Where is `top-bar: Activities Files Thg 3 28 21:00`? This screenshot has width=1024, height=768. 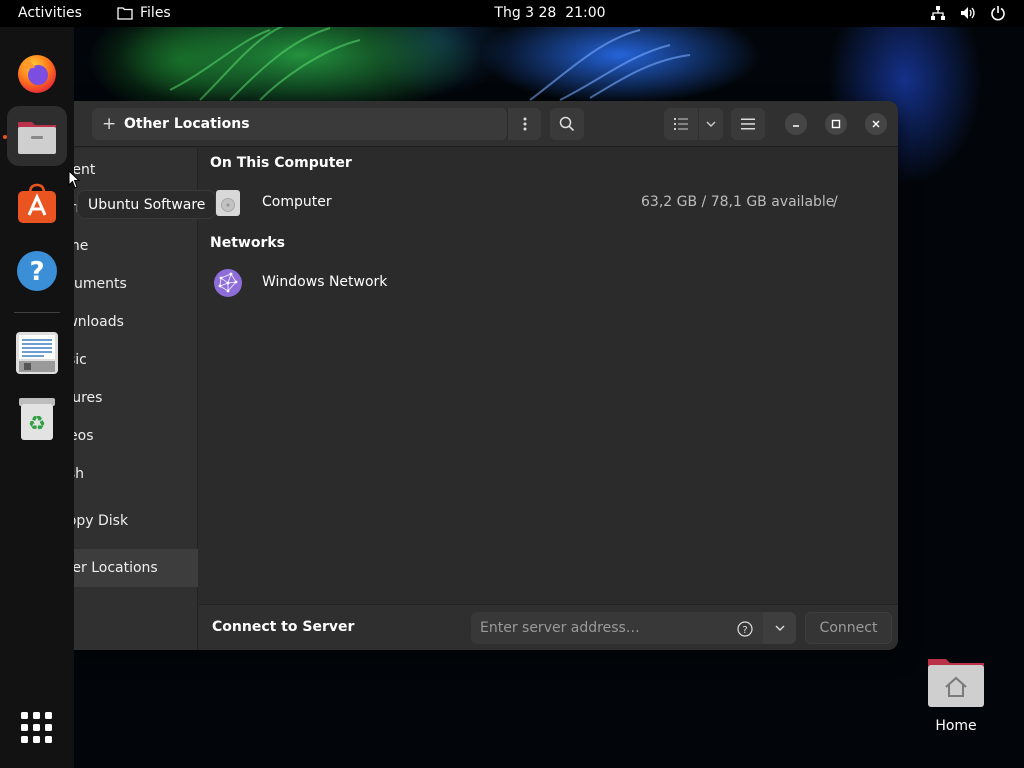
top-bar: Activities Files Thg 3 28 21:00 is located at coordinates (512, 13).